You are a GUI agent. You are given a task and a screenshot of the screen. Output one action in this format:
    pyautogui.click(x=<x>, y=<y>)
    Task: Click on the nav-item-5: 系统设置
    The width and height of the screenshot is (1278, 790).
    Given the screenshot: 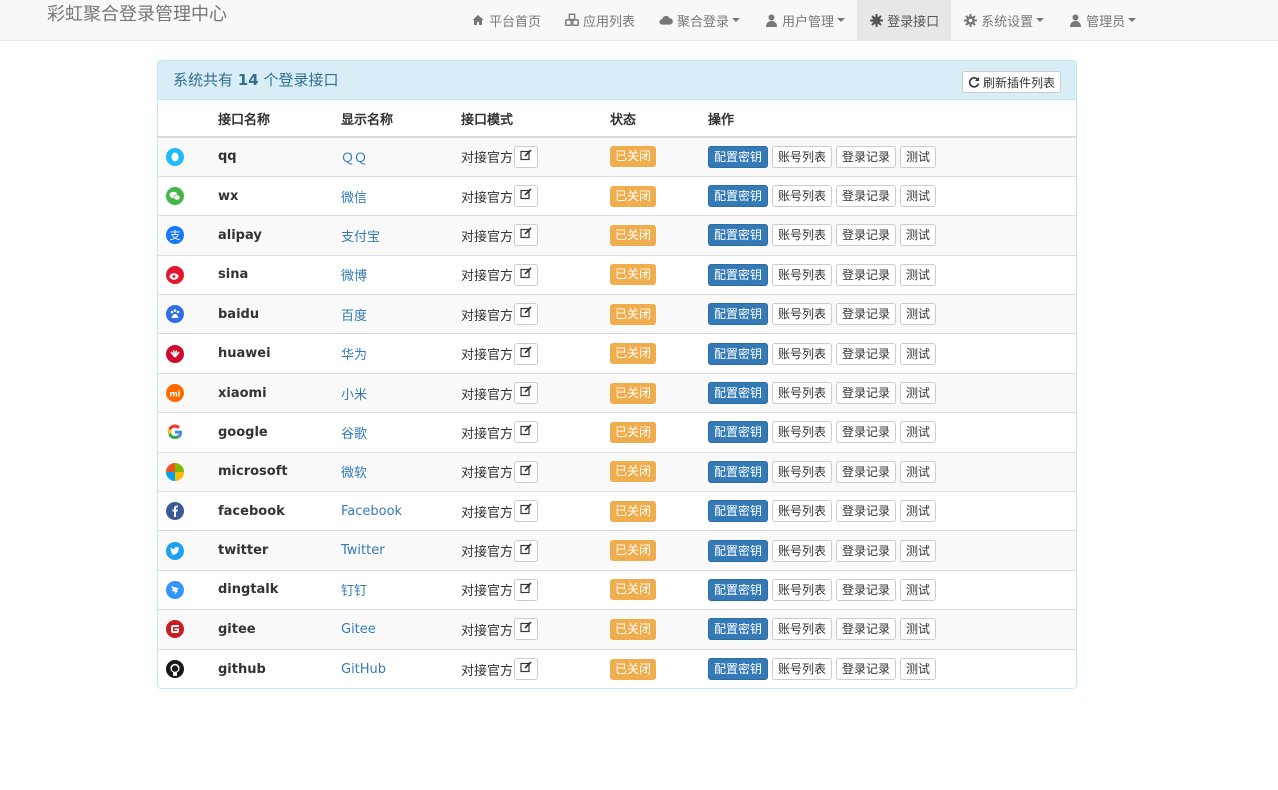 What is the action you would take?
    pyautogui.click(x=1003, y=20)
    